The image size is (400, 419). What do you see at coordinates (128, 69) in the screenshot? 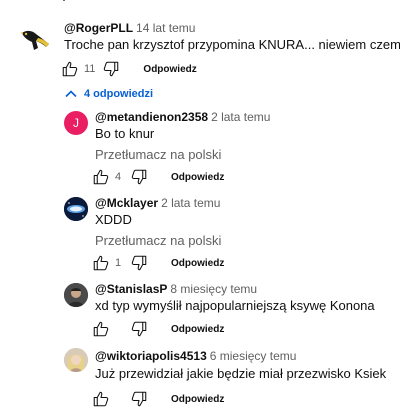
I see `comment-actions: 11 Odpowiedz` at bounding box center [128, 69].